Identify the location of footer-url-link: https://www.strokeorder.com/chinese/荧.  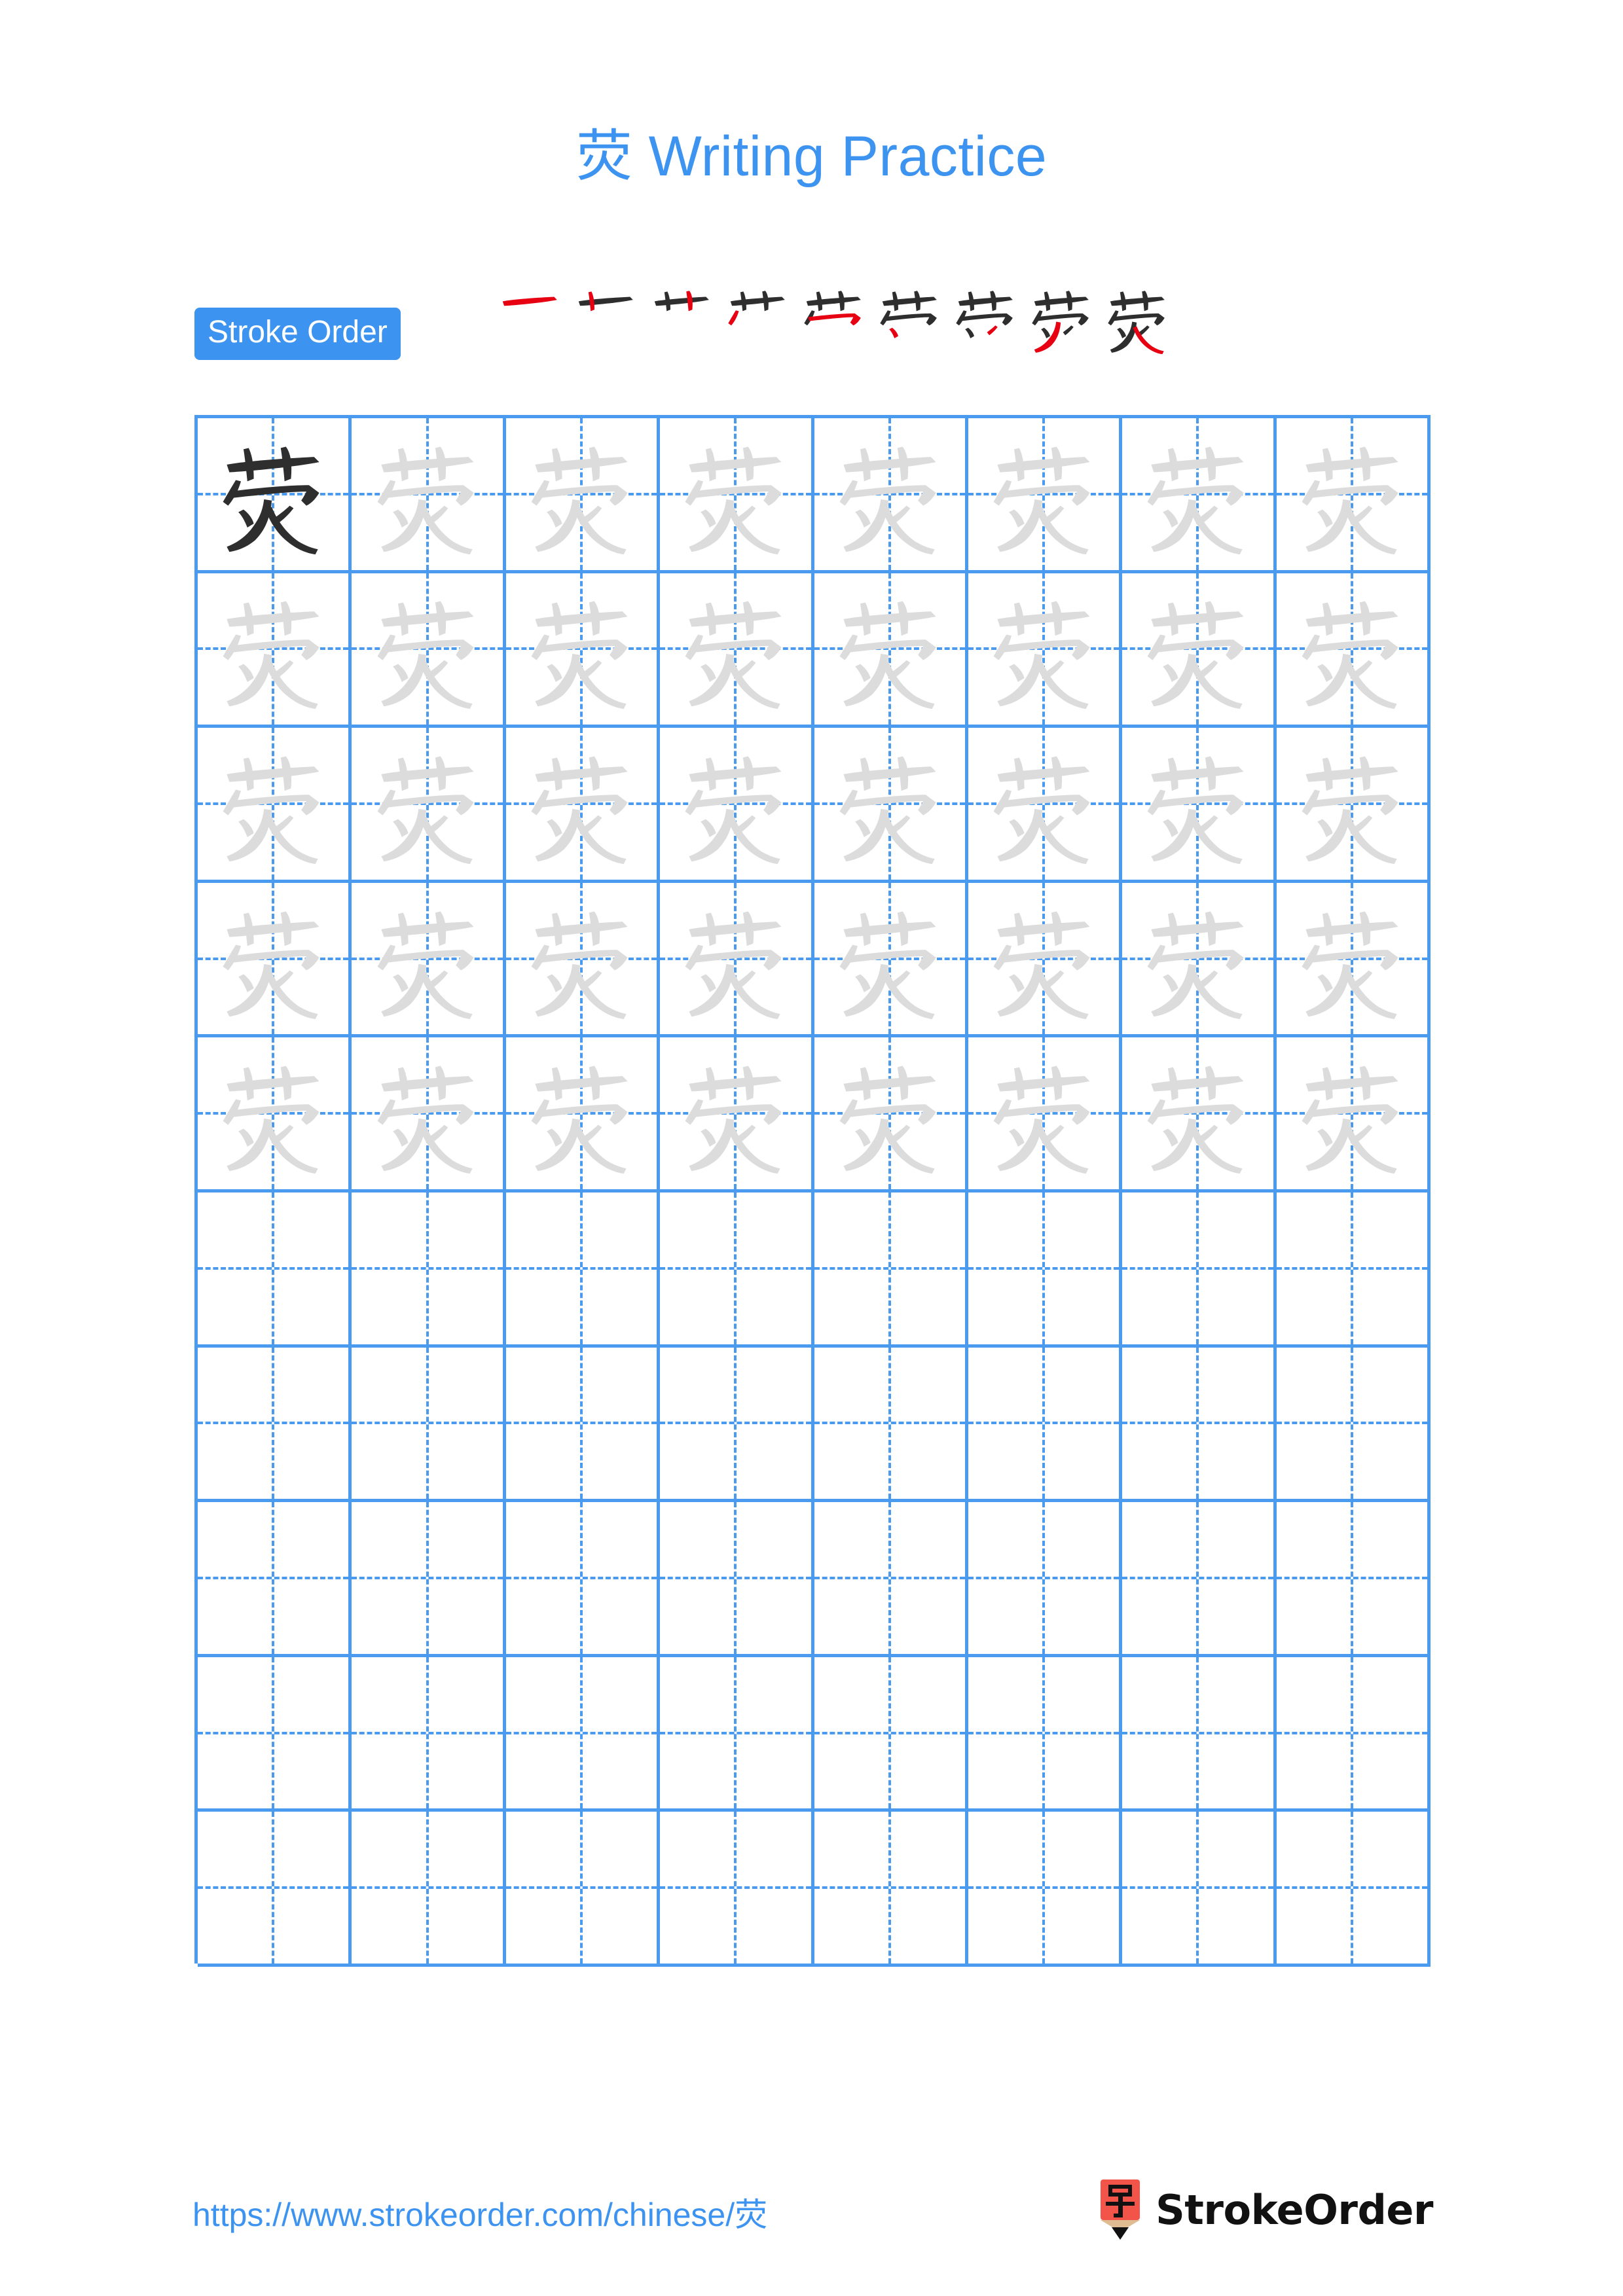
(479, 2212).